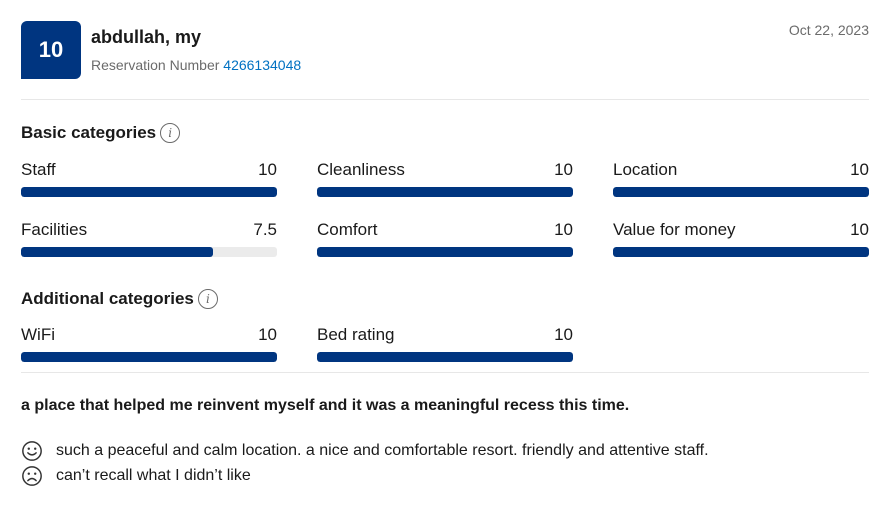 The image size is (892, 510). I want to click on category-cleanliness: Cleanliness 10, so click(445, 178).